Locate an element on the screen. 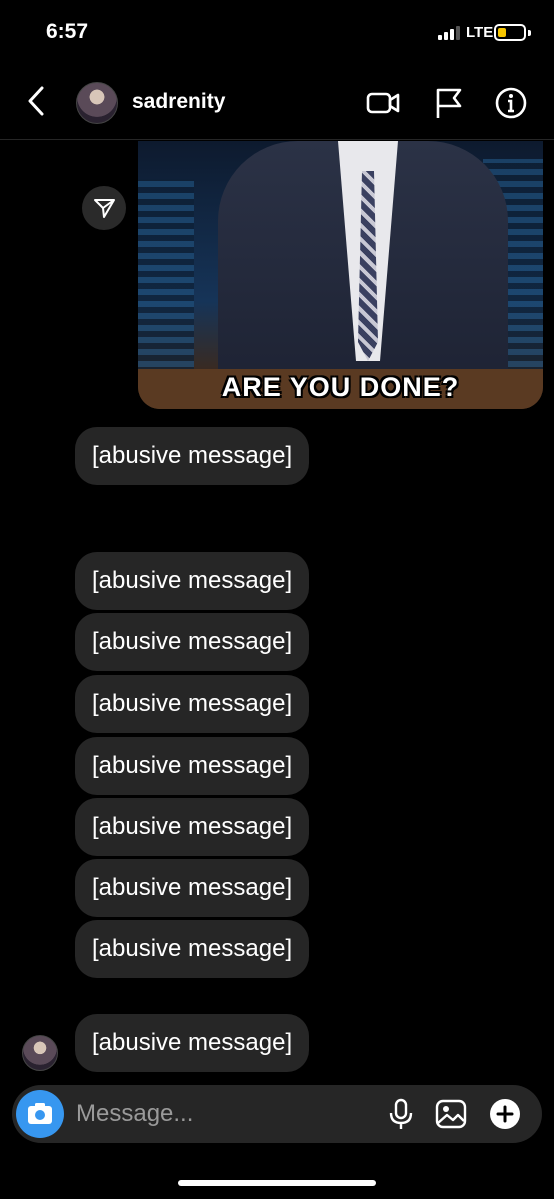 The image size is (554, 1199). gif-background is located at coordinates (166, 279).